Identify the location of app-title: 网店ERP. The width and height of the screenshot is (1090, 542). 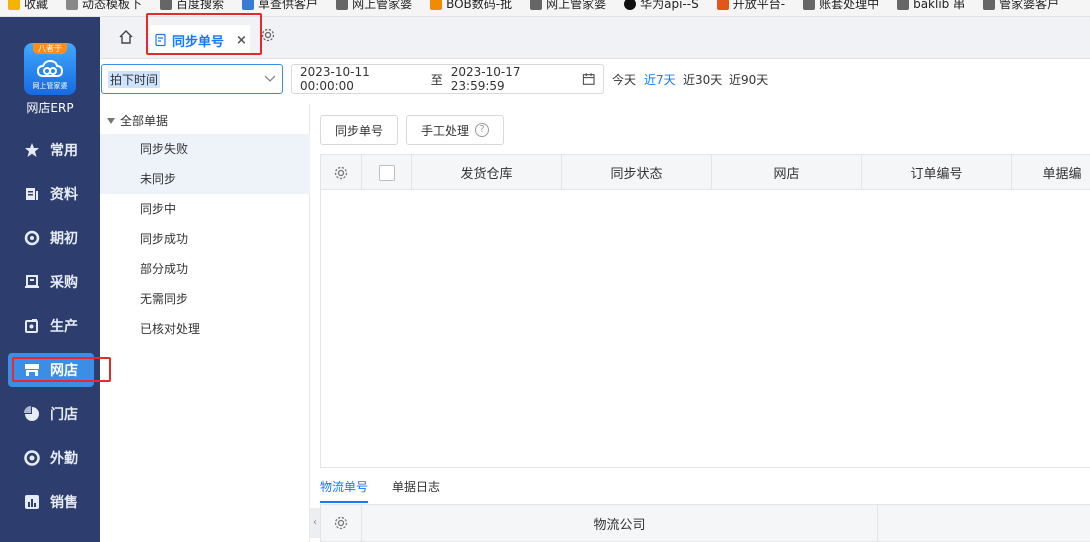
(50, 108).